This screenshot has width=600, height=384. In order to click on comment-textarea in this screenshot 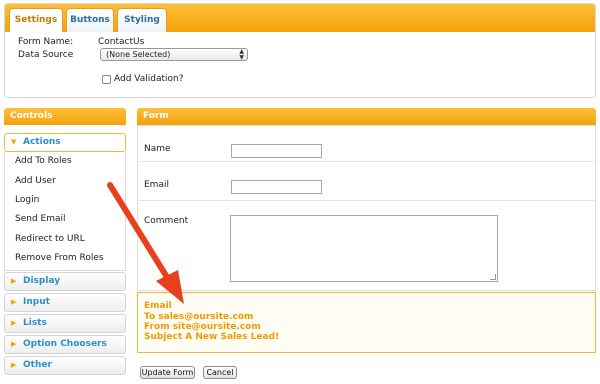, I will do `click(364, 248)`.